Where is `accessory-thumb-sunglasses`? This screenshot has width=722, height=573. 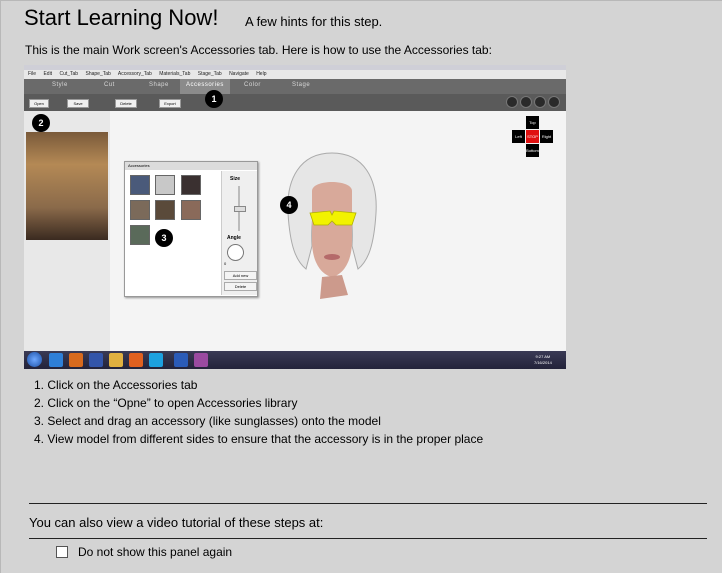 accessory-thumb-sunglasses is located at coordinates (140, 235).